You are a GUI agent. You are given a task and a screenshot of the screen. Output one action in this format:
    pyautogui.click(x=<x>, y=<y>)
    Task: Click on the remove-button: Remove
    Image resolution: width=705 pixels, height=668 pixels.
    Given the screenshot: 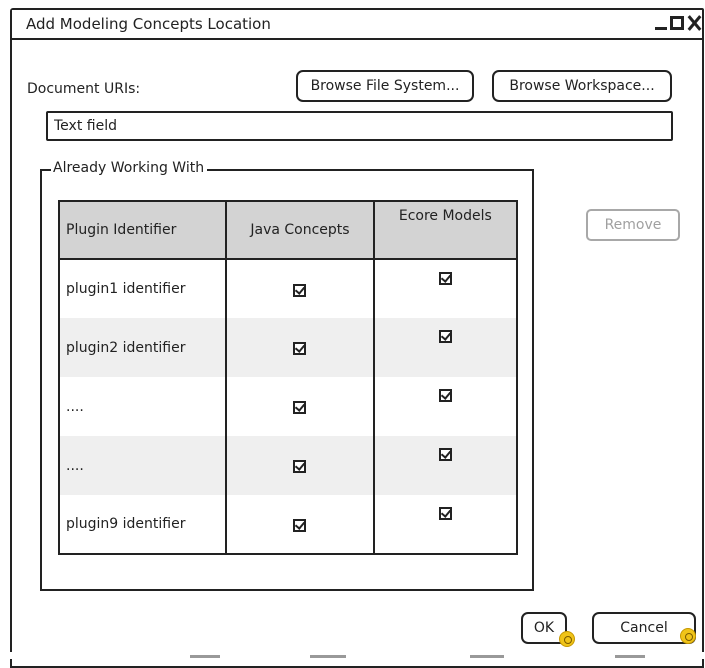 What is the action you would take?
    pyautogui.click(x=633, y=225)
    